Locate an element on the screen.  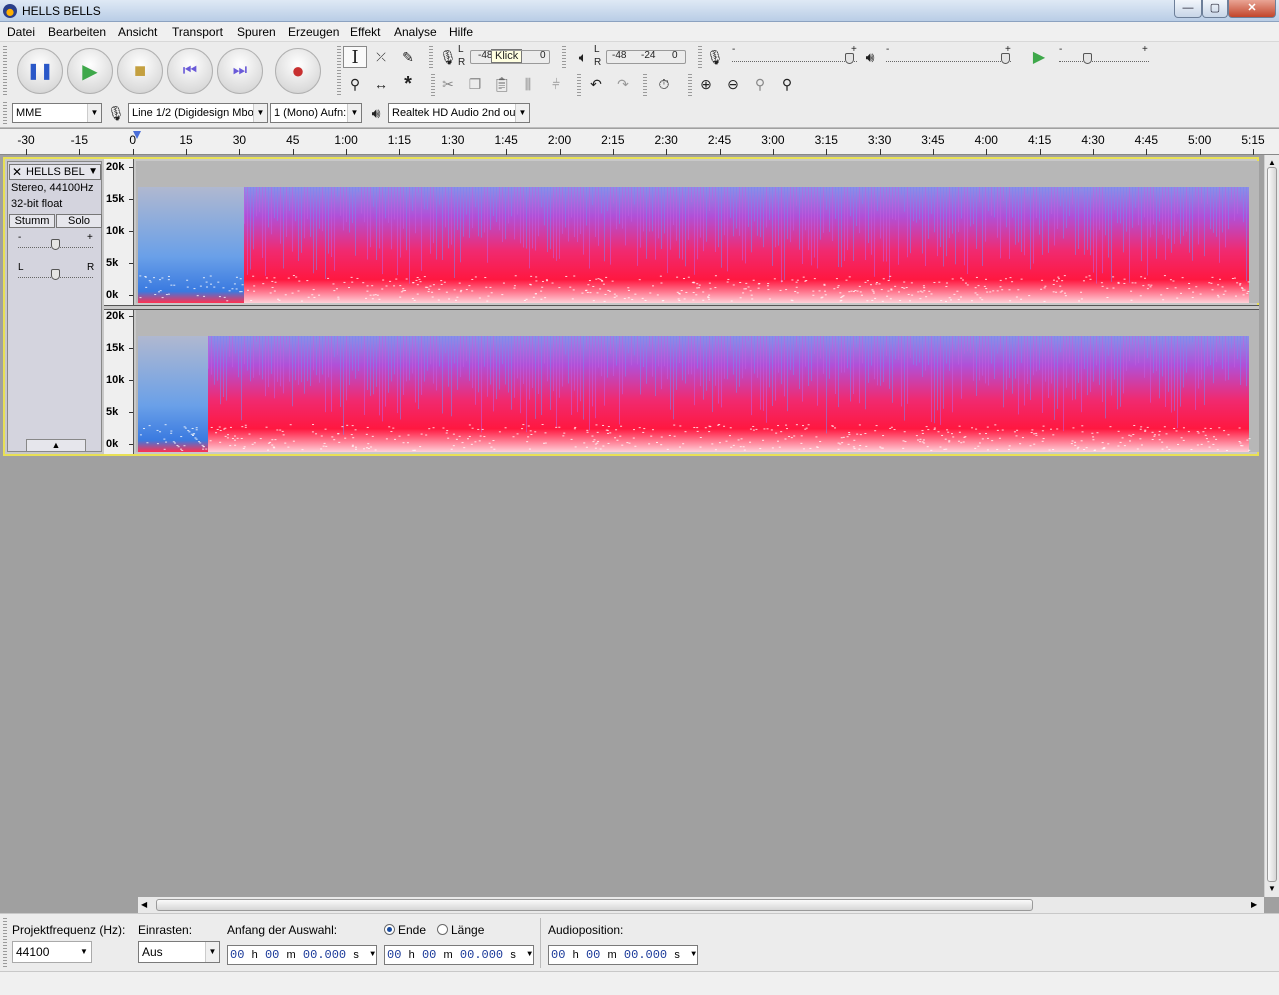
input-device-select: Line 1/2 (Digidesign Mbo: ▼ is located at coordinates (198, 113).